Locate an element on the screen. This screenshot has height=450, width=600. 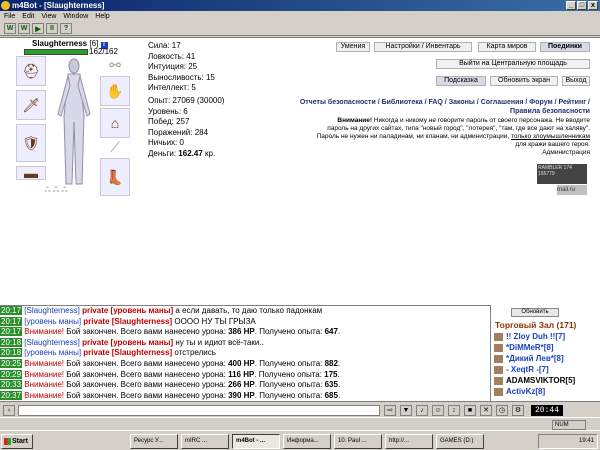
user-name: !! Zloy Duh !![7] is located at coordinates (535, 336).